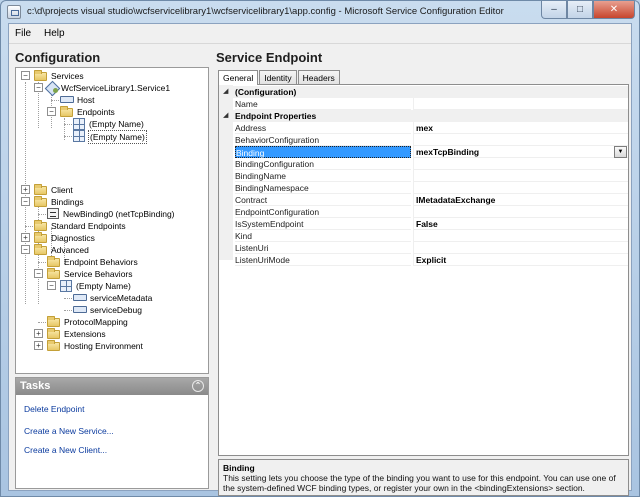 This screenshot has height=497, width=640. What do you see at coordinates (80, 297) in the screenshot?
I see `extension-icon` at bounding box center [80, 297].